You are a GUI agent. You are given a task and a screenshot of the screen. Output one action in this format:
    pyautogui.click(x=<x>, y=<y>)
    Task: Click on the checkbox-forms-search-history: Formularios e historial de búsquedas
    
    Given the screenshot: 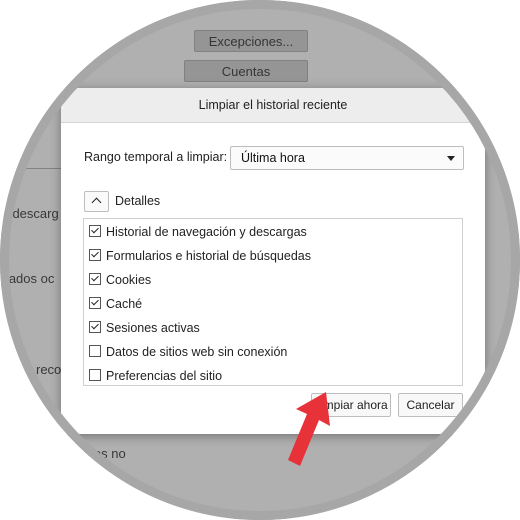 What is the action you would take?
    pyautogui.click(x=200, y=256)
    